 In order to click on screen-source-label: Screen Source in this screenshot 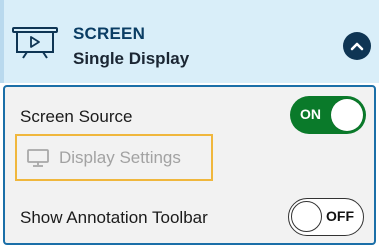, I will do `click(76, 116)`.